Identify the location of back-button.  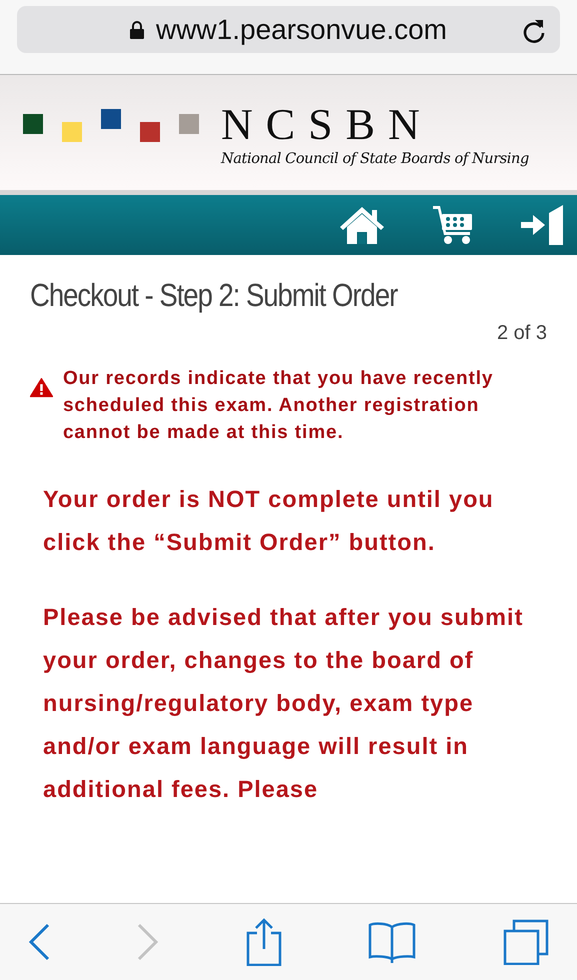
(39, 942).